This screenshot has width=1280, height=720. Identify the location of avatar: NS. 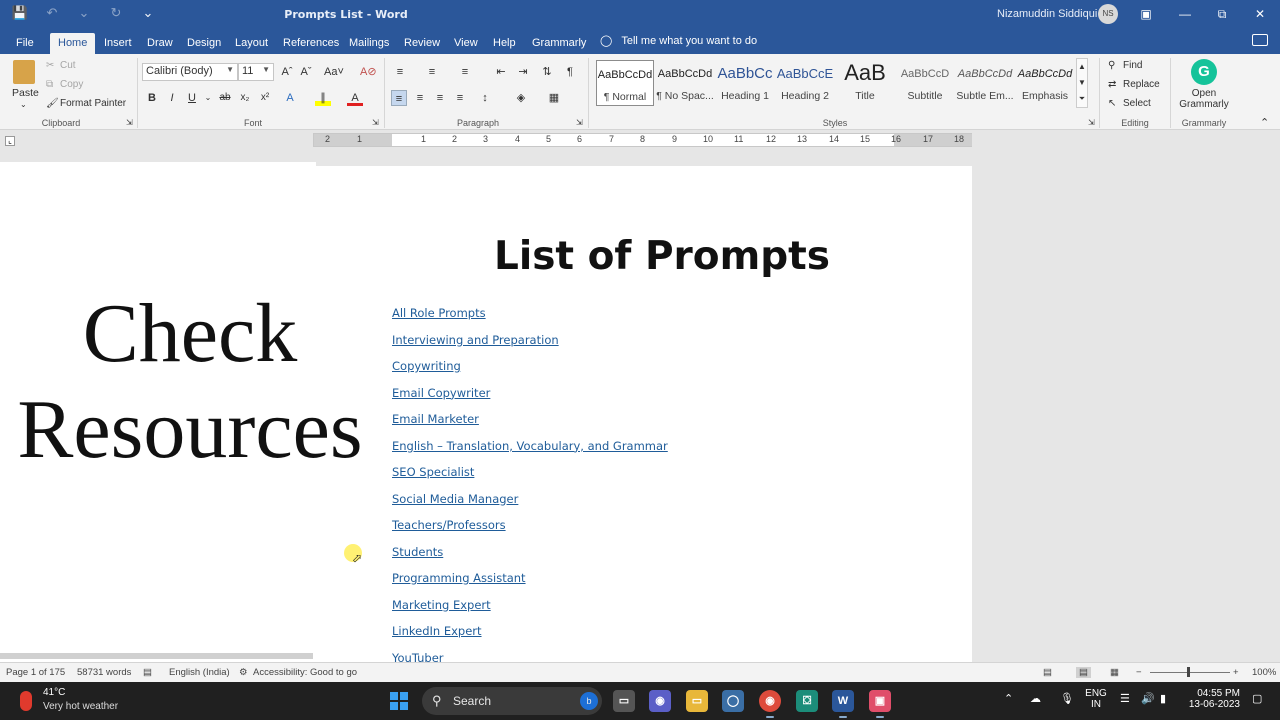
(1108, 14).